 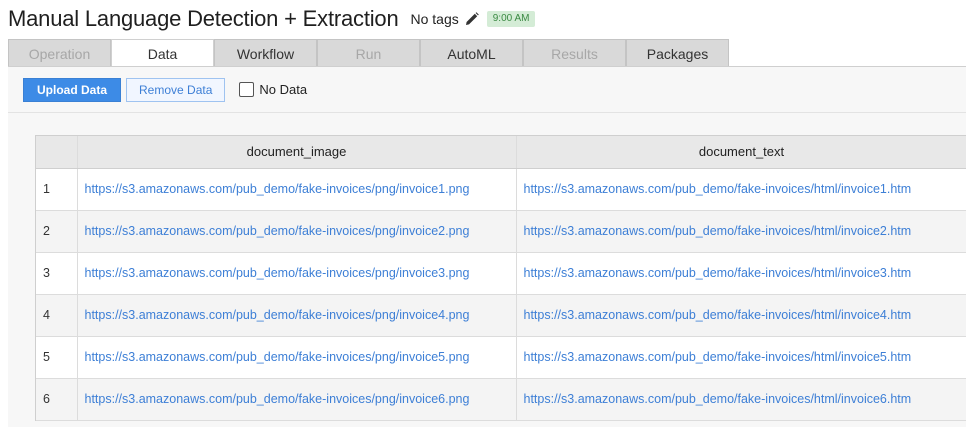 I want to click on no-data-toggle: No Data, so click(x=273, y=89).